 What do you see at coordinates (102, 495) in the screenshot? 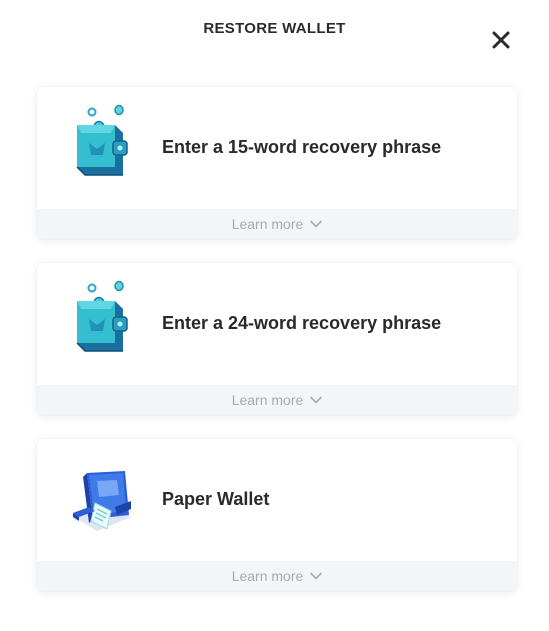
I see `paper-wallet-printer-icon` at bounding box center [102, 495].